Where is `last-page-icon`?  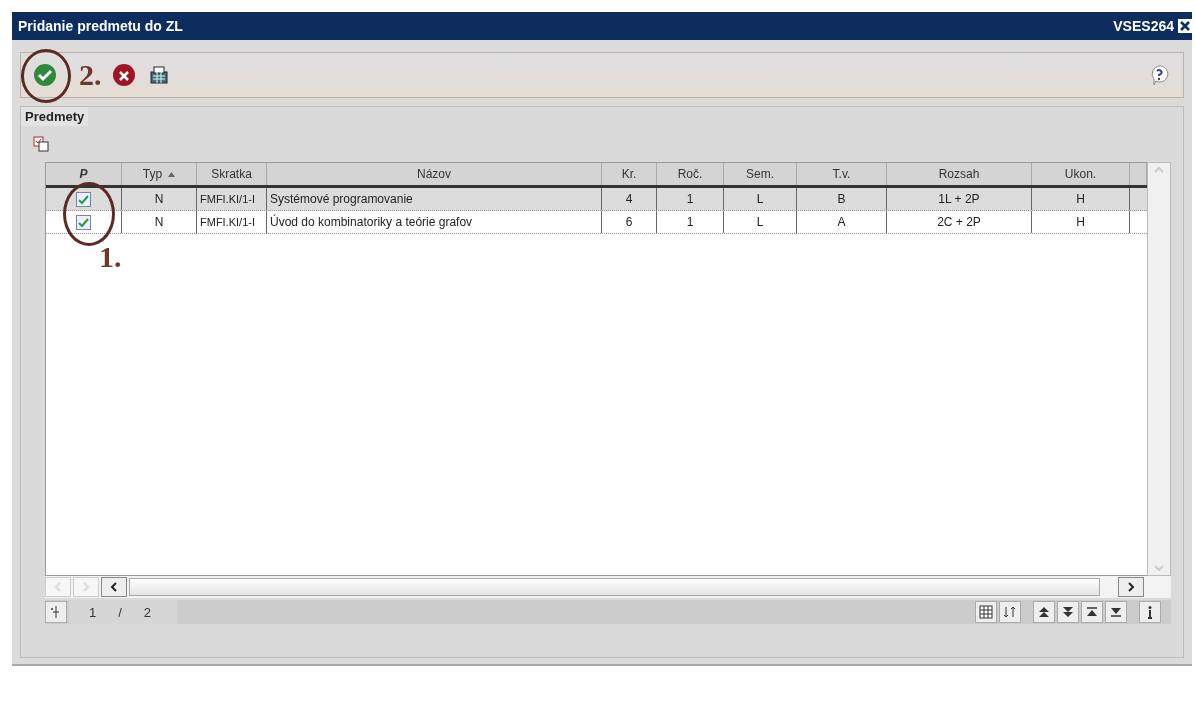 last-page-icon is located at coordinates (1068, 612).